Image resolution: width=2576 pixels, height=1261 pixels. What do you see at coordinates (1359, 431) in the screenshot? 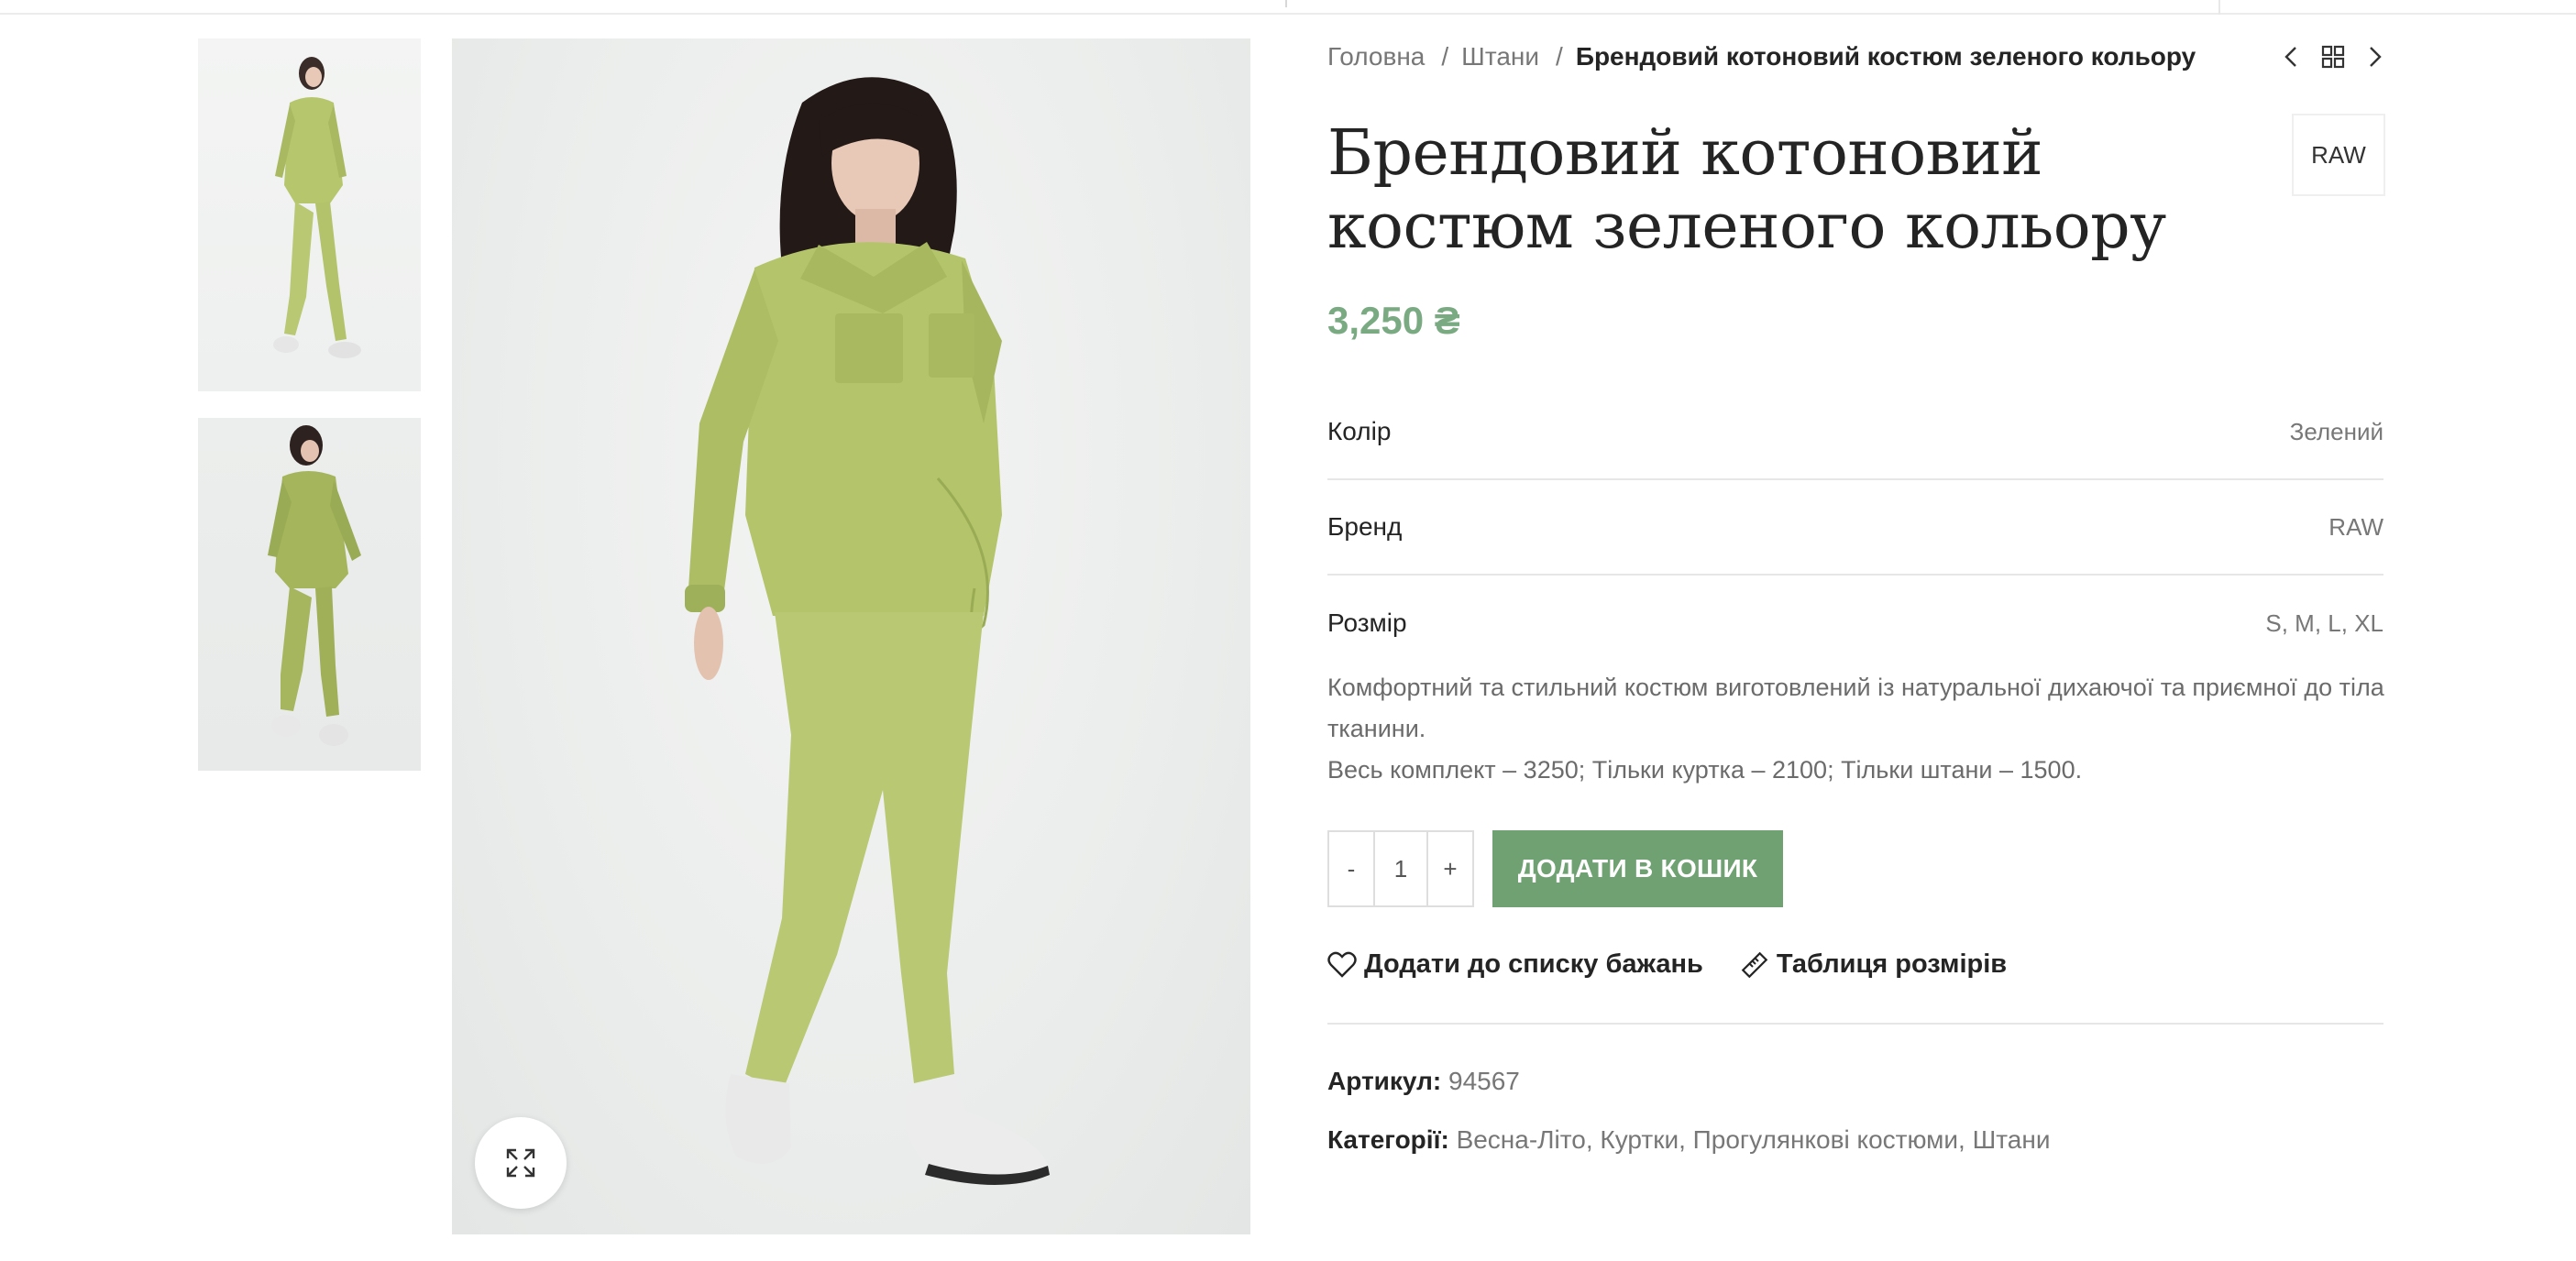
I see `attribute-label: Колір` at bounding box center [1359, 431].